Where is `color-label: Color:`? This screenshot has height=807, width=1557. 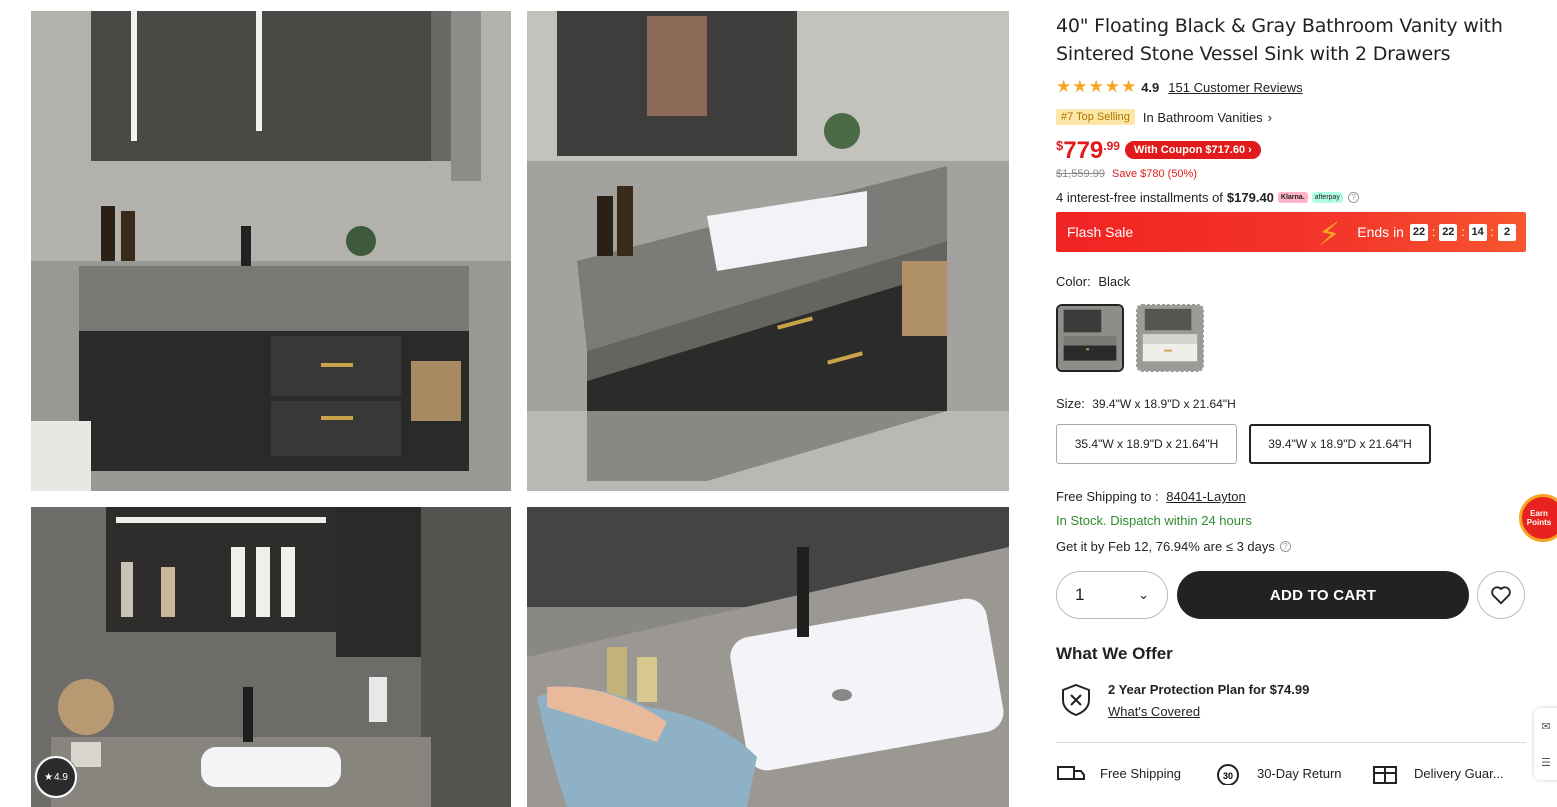 color-label: Color: is located at coordinates (1073, 281).